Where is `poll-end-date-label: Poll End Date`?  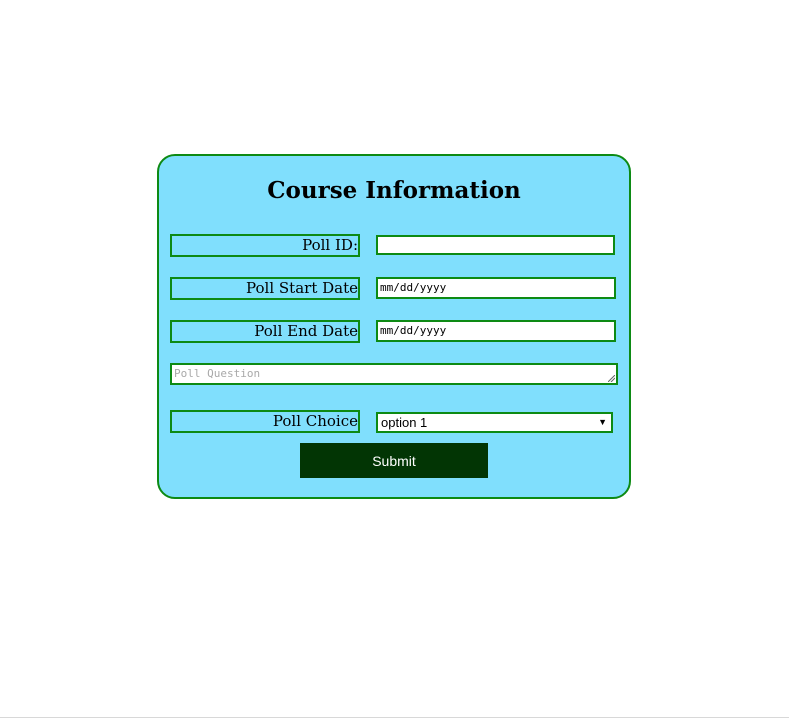
poll-end-date-label: Poll End Date is located at coordinates (265, 331).